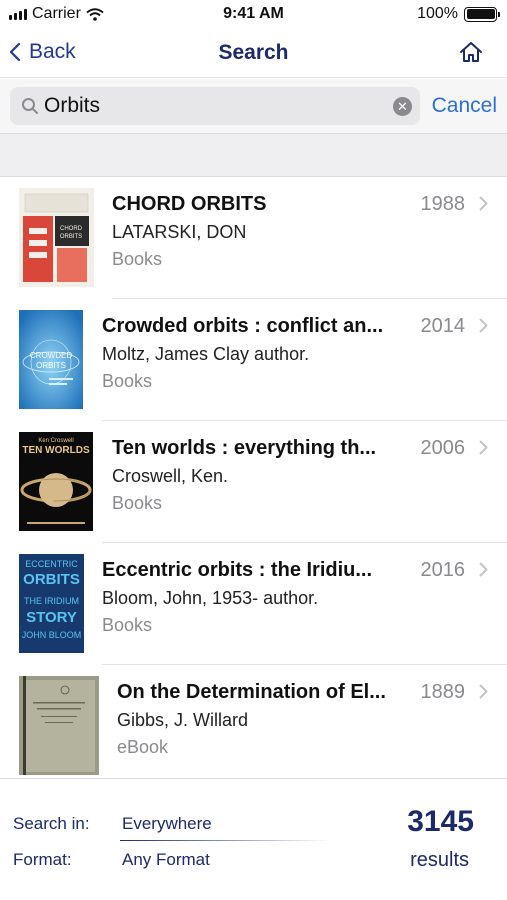 Image resolution: width=507 pixels, height=900 pixels. I want to click on status-bar: Carrier 9:41 AM 100%, so click(253, 15).